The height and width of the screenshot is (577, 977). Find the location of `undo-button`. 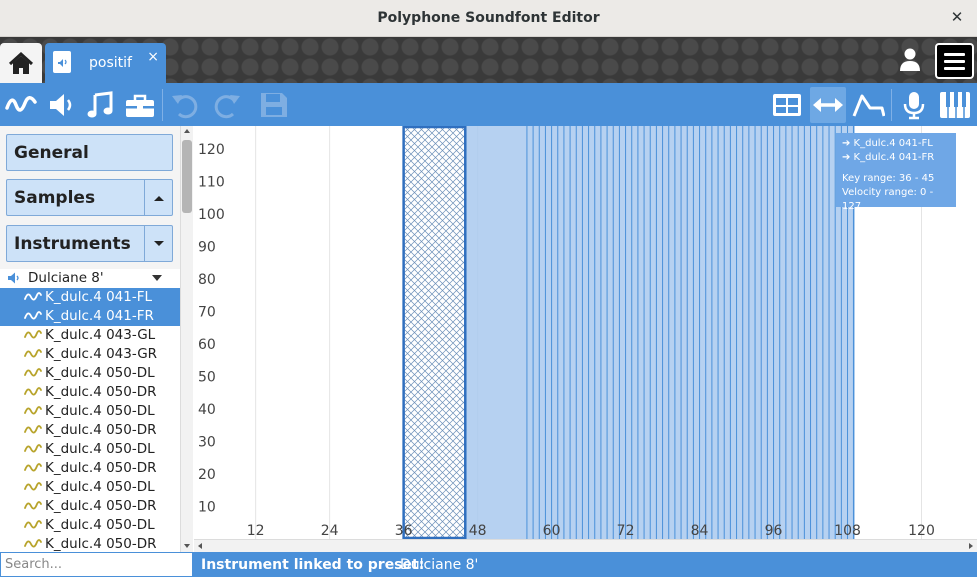

undo-button is located at coordinates (185, 105).